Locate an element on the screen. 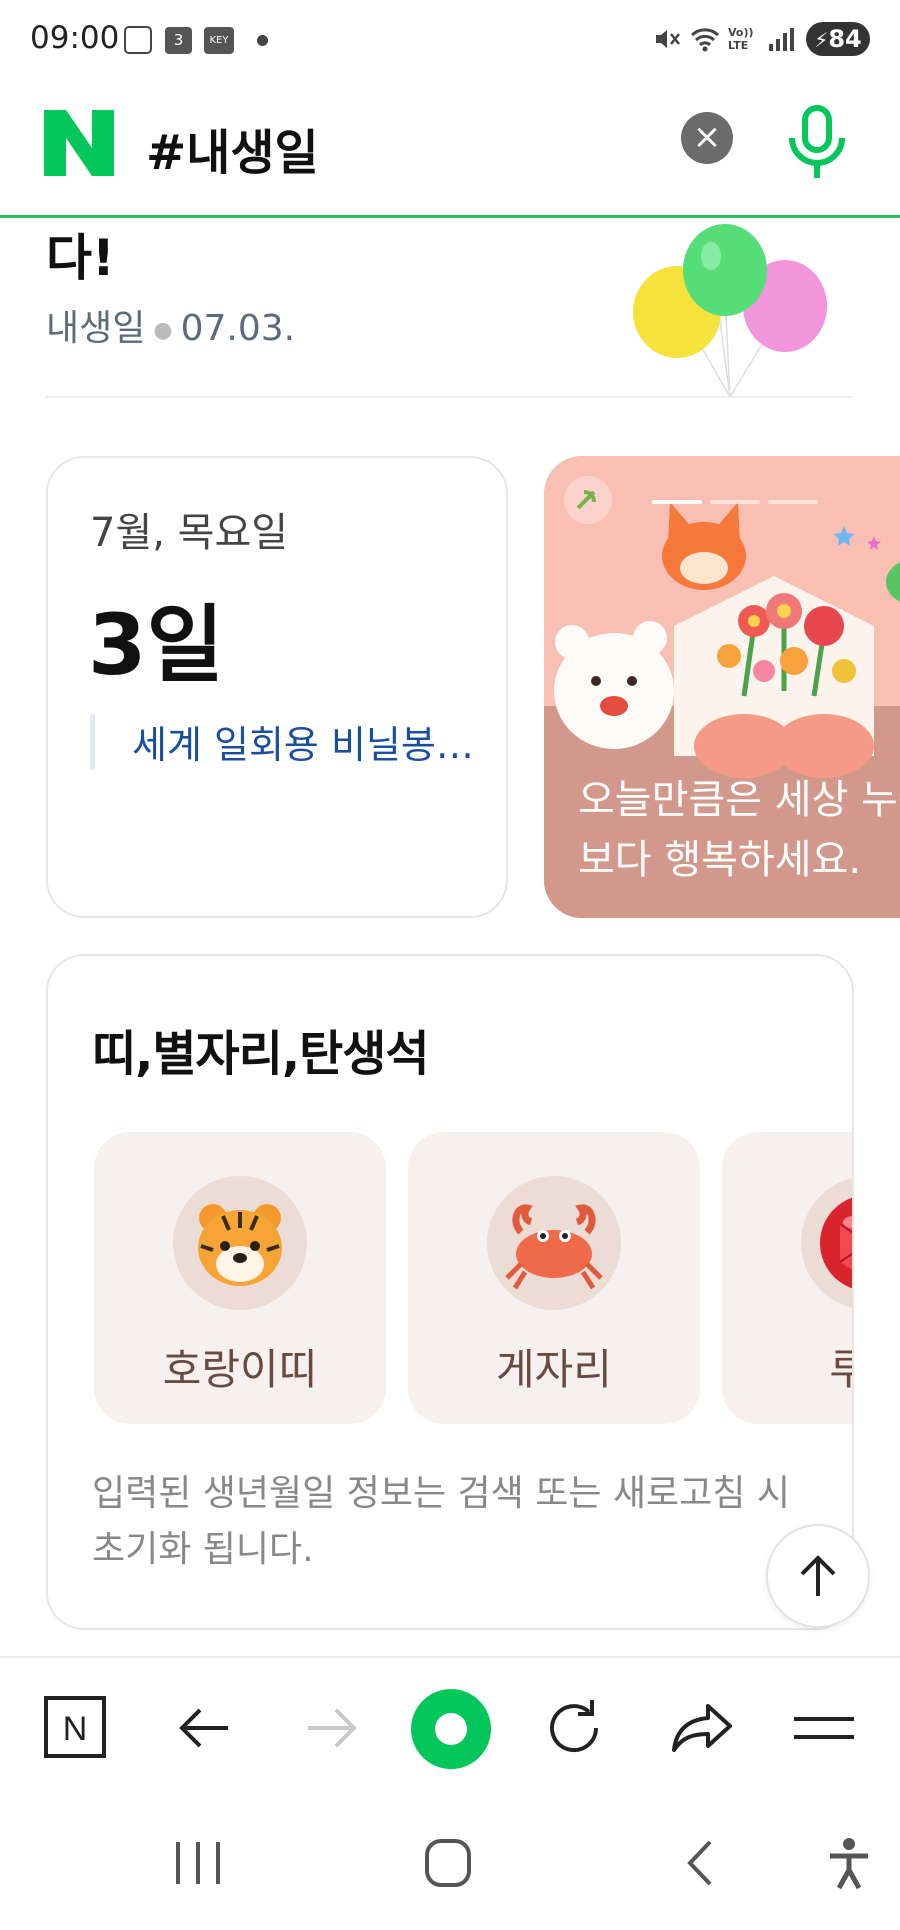 This screenshot has width=900, height=1930. event-bar is located at coordinates (92, 742).